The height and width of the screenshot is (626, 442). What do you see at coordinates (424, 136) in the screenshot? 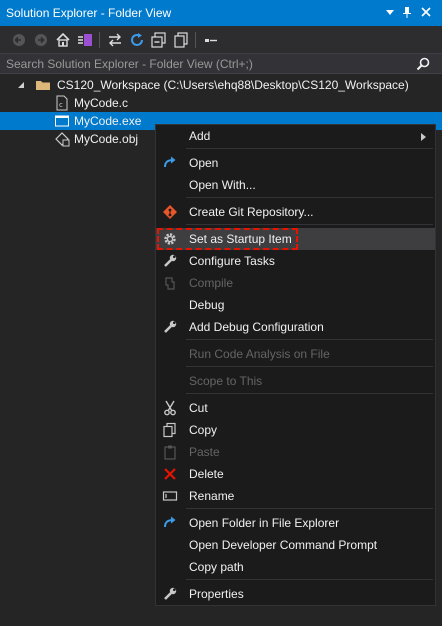
I see `submenu-arrow-icon` at bounding box center [424, 136].